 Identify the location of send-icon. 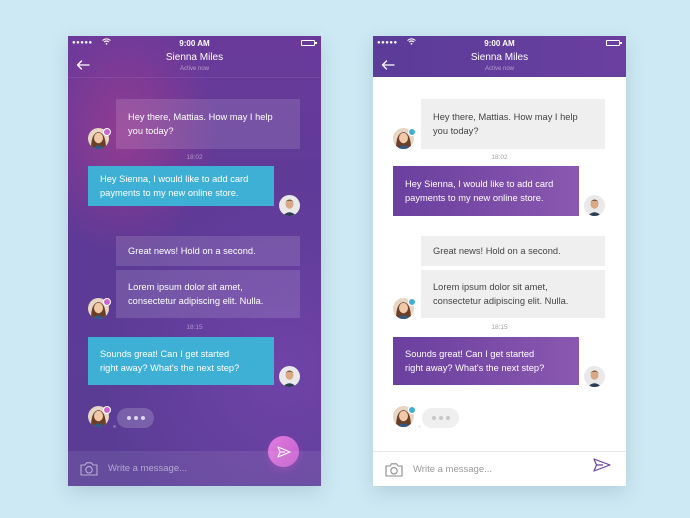
(602, 465).